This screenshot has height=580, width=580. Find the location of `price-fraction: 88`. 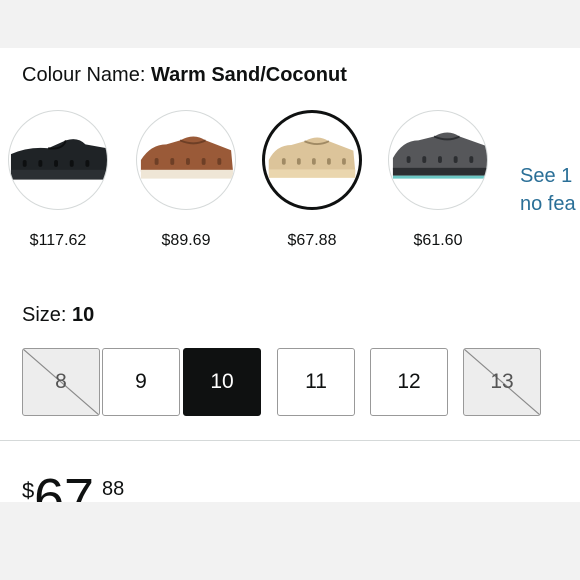

price-fraction: 88 is located at coordinates (113, 489).